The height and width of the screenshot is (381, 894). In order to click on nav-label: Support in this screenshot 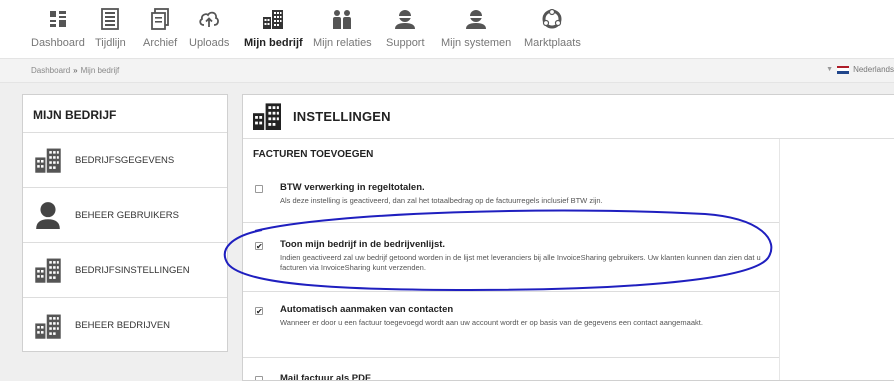, I will do `click(405, 43)`.